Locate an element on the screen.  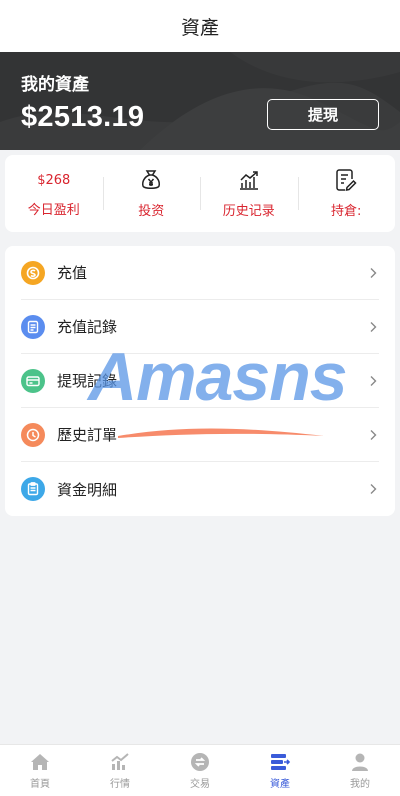
tab-label: 我的 is located at coordinates (360, 784).